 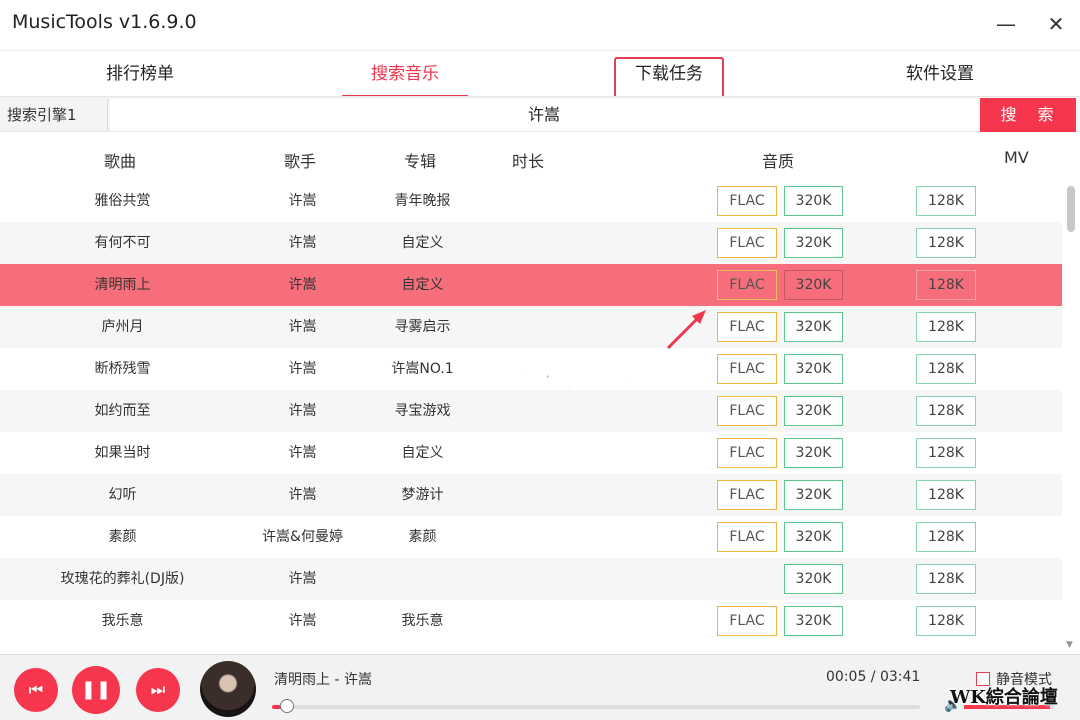 What do you see at coordinates (405, 74) in the screenshot?
I see `tab-search-music: 搜索音乐` at bounding box center [405, 74].